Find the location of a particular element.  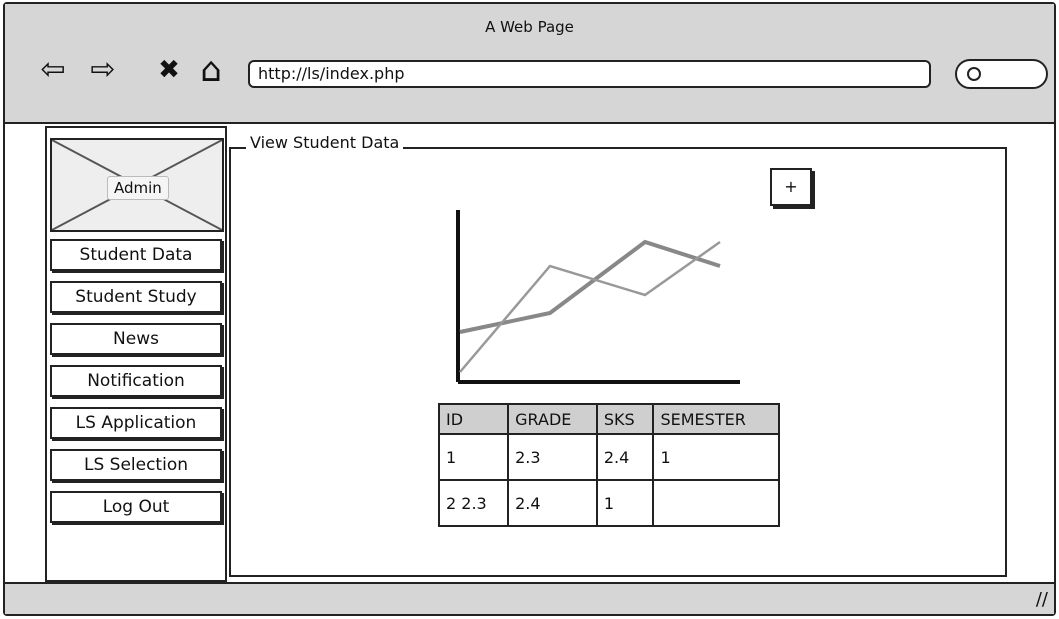

status-bar: // is located at coordinates (529, 598).